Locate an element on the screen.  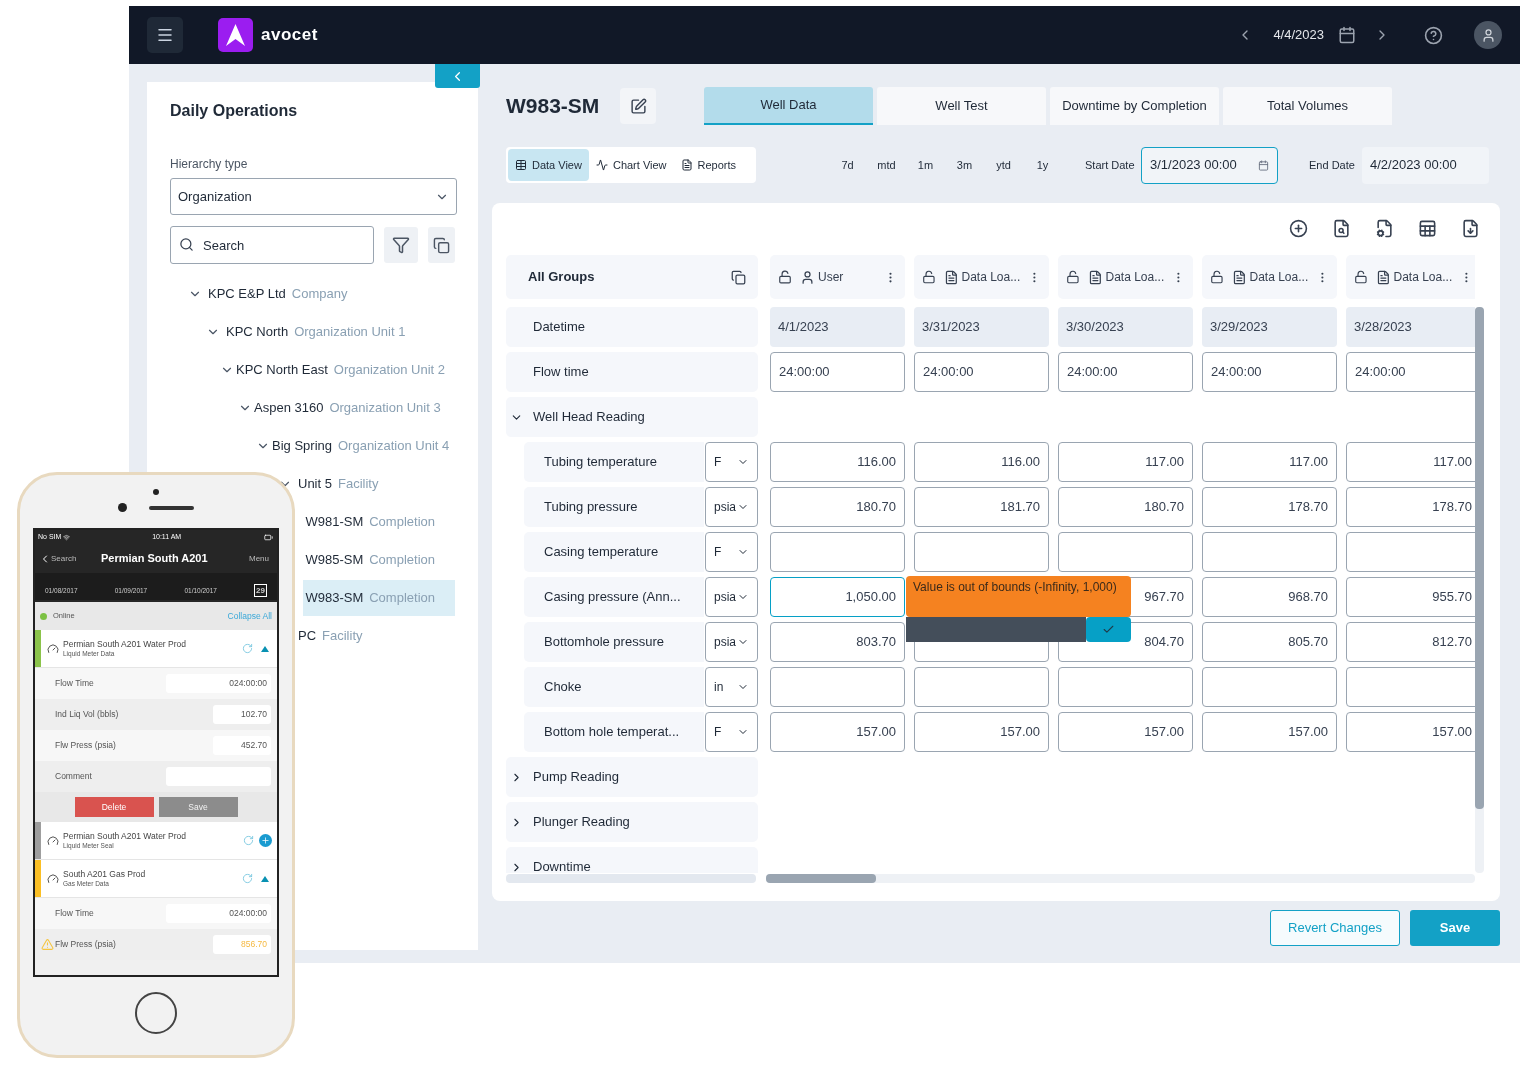
group-label: Pump Reading is located at coordinates (576, 777).